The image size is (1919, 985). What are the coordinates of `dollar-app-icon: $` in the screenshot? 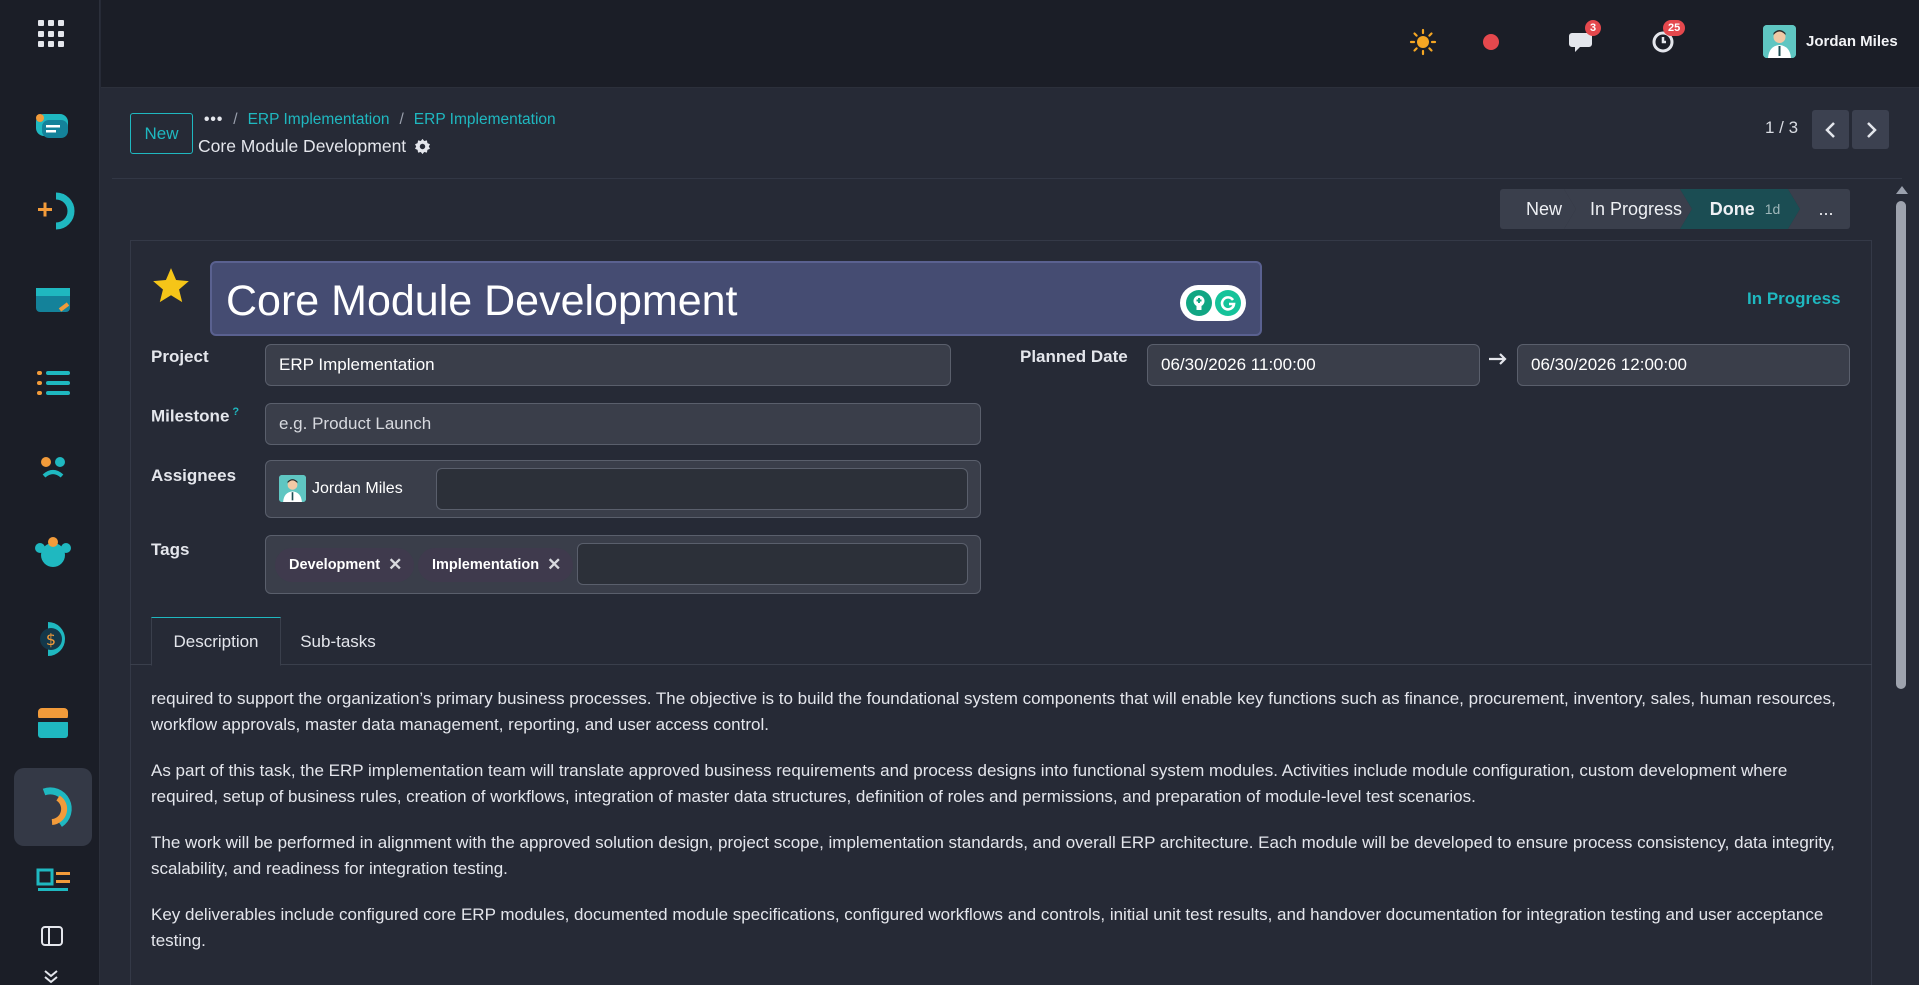 It's located at (52, 639).